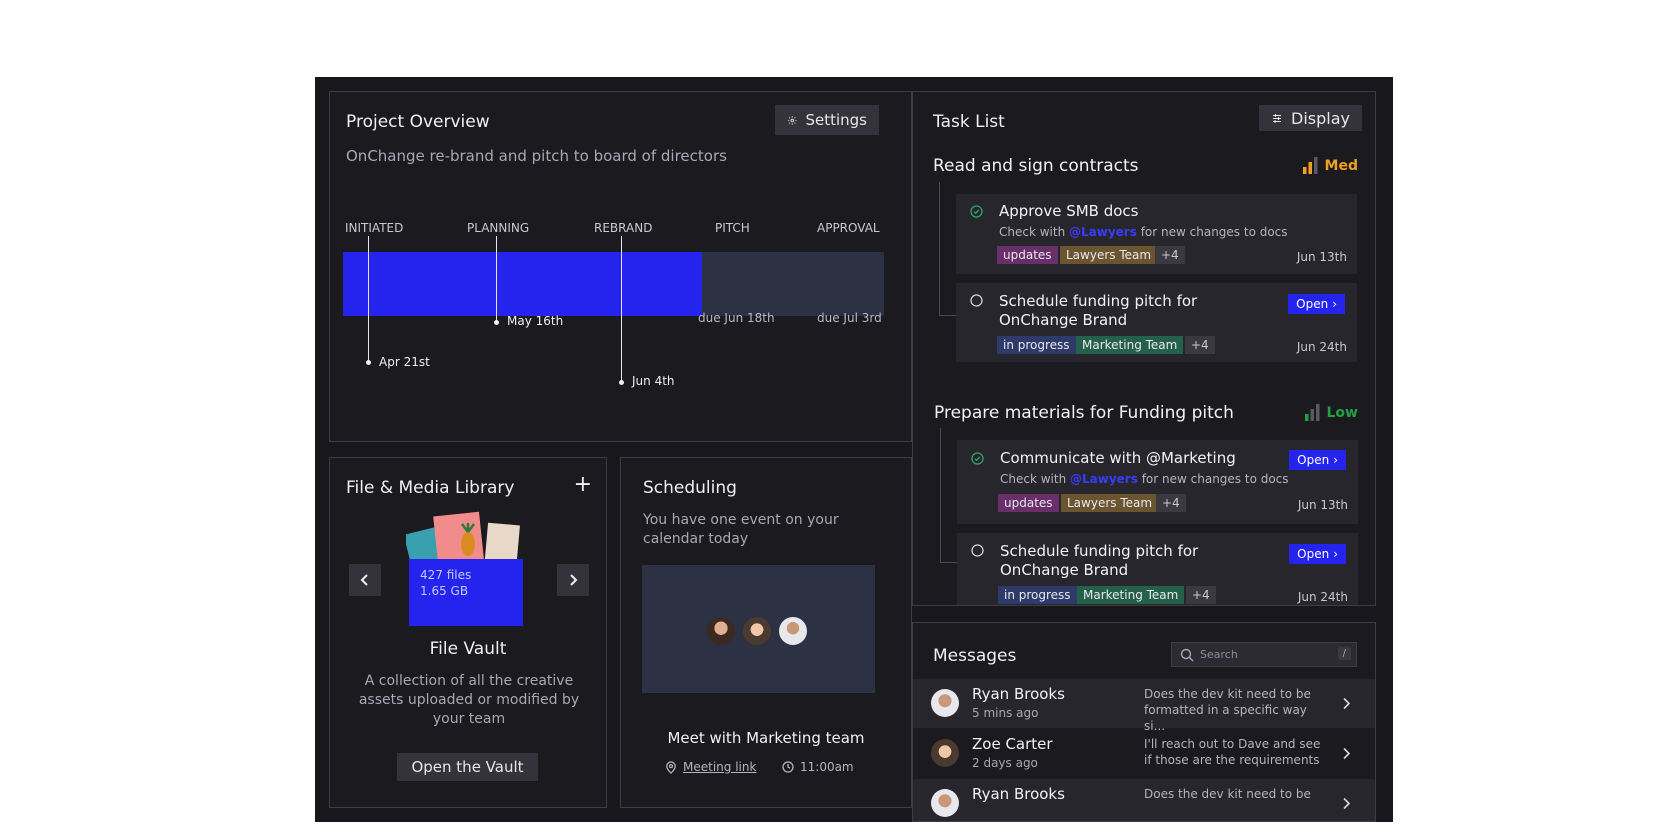 This screenshot has width=1680, height=823. What do you see at coordinates (766, 738) in the screenshot?
I see `event-title: Meet with Marketing team` at bounding box center [766, 738].